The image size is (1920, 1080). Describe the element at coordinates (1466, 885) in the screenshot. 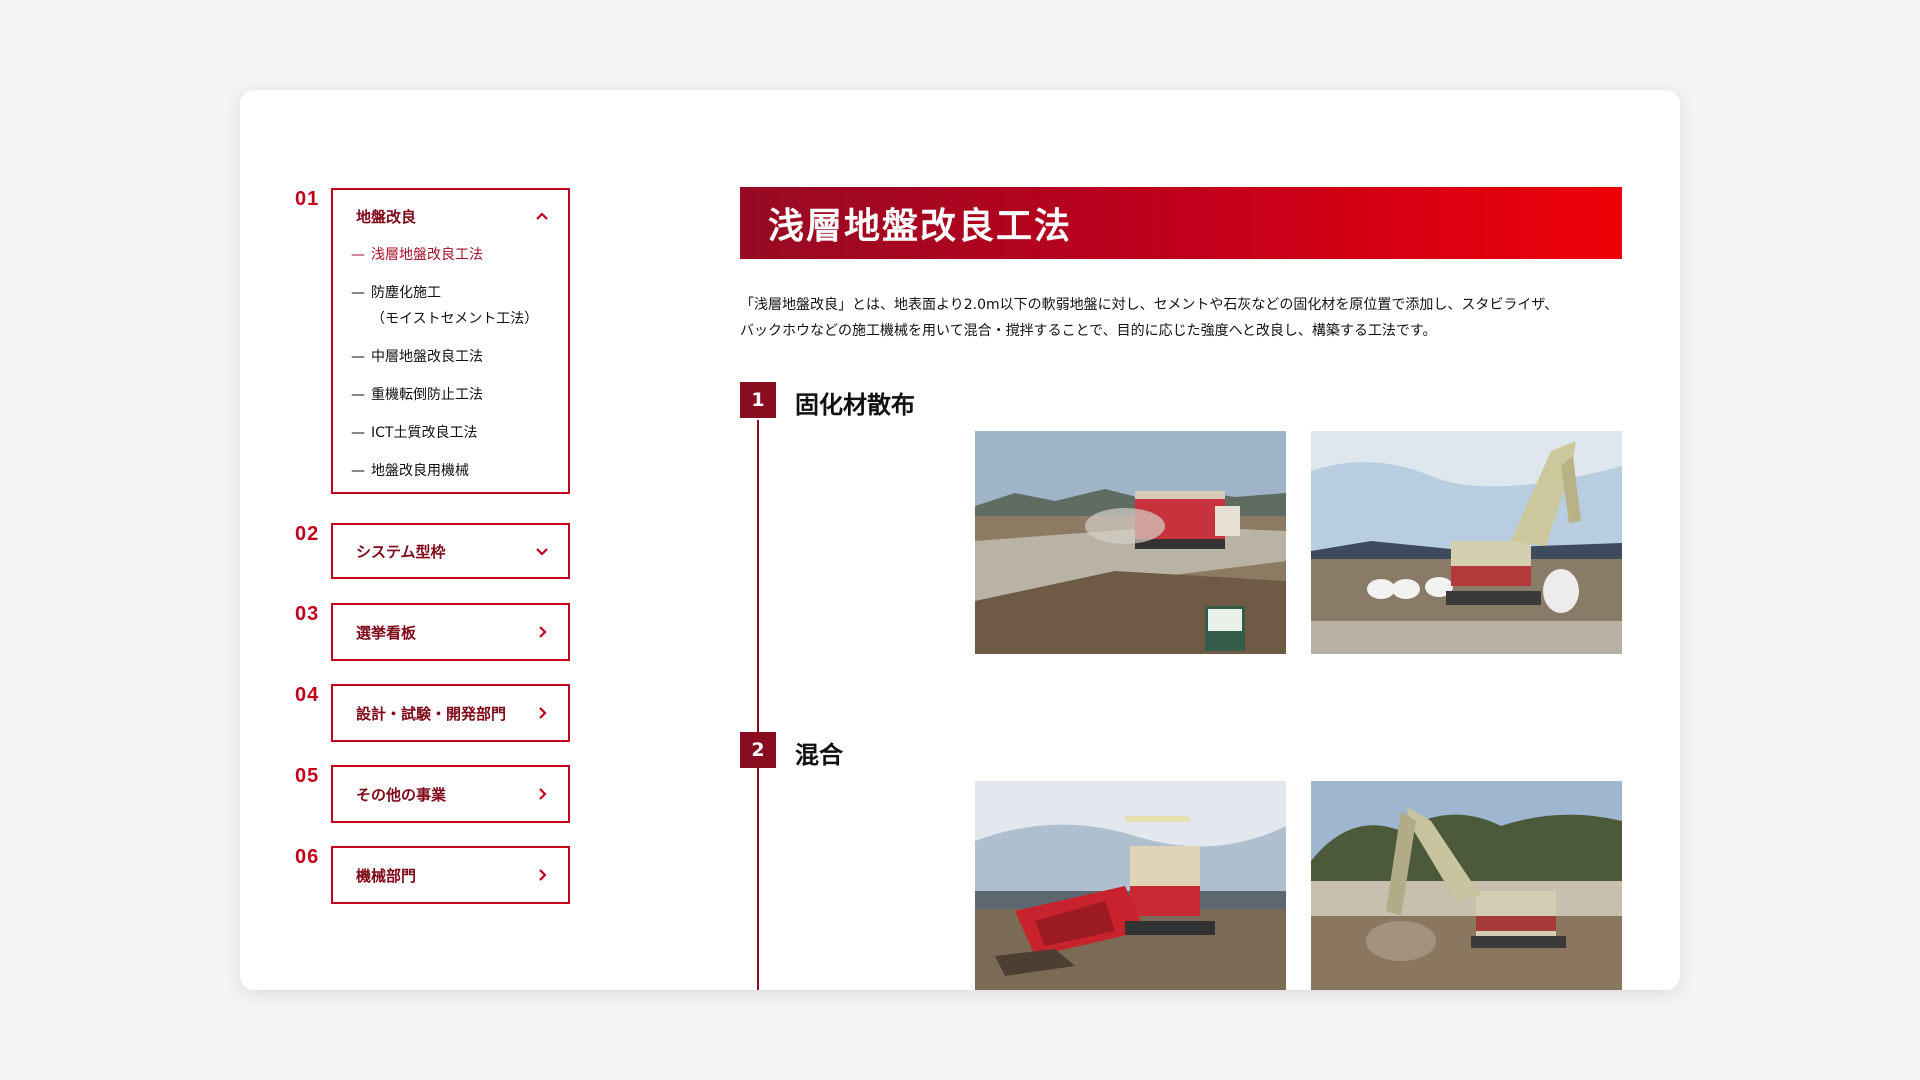

I see `excavator-mixing-photo` at that location.